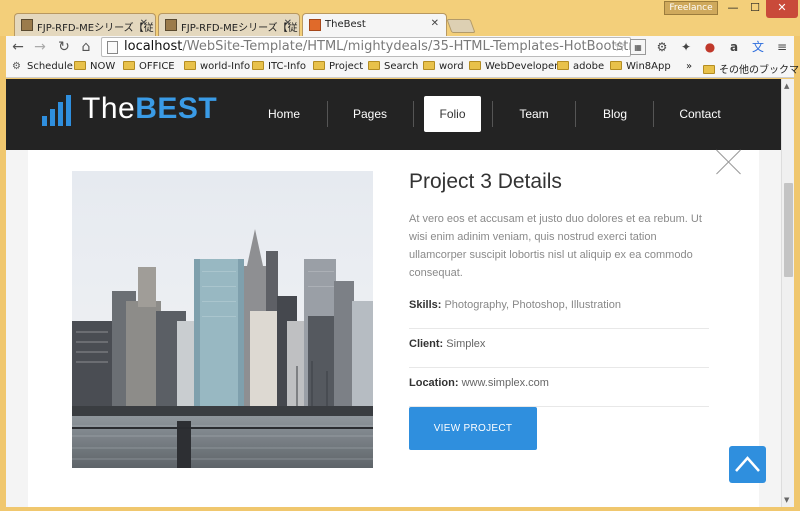 The height and width of the screenshot is (511, 800). I want to click on new-tab-button, so click(461, 26).